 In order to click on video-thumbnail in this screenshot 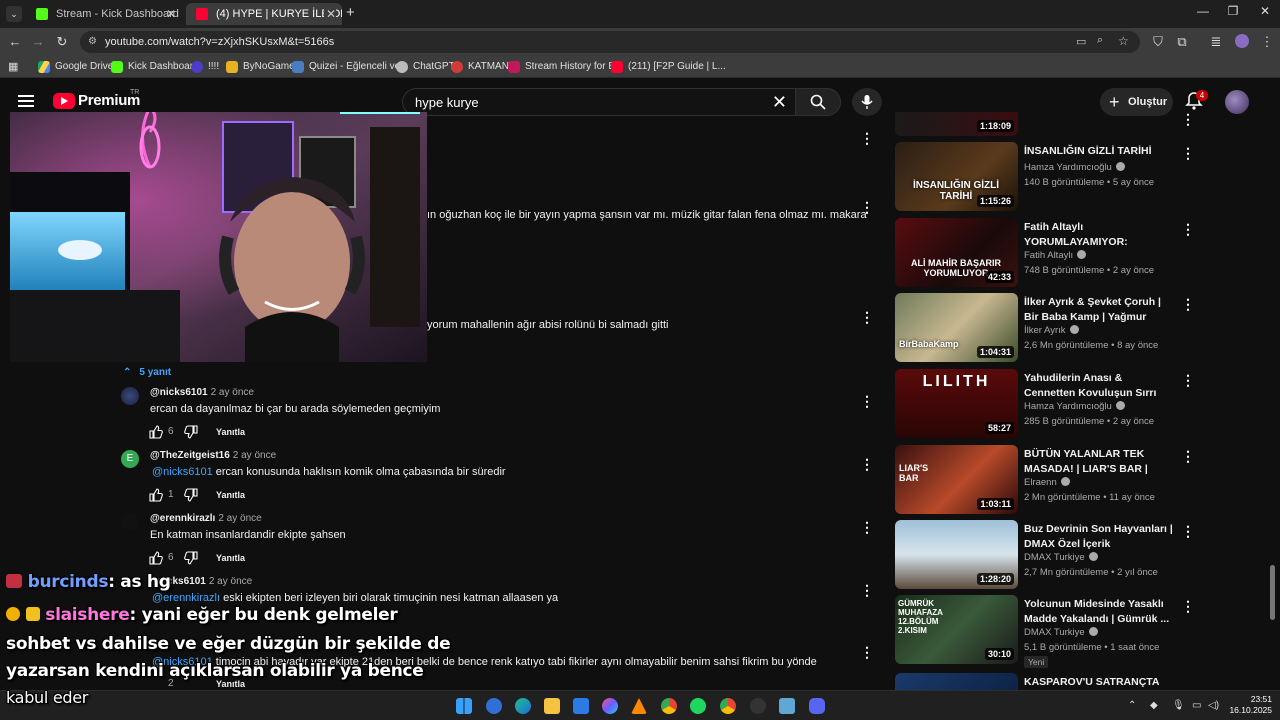, I will do `click(956, 681)`.